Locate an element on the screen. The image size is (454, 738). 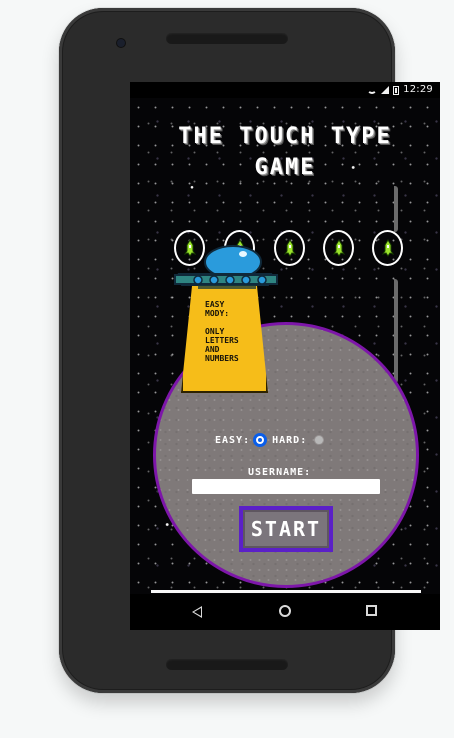
side-button-top is located at coordinates (396, 209).